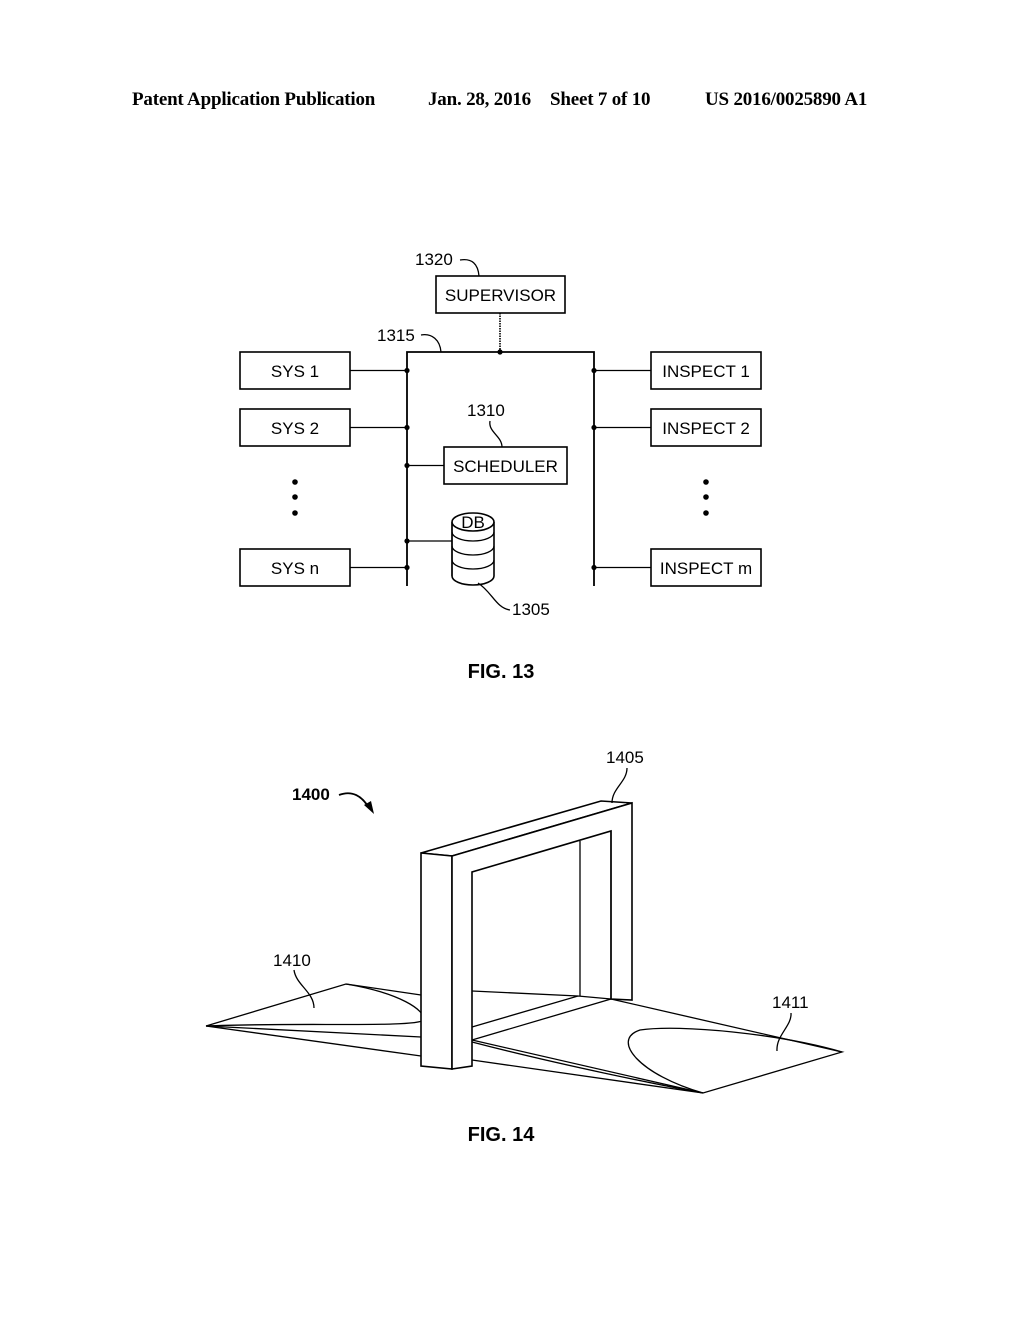 This screenshot has height=1320, width=1024. What do you see at coordinates (706, 428) in the screenshot?
I see `inspector-label: INSPECT 2` at bounding box center [706, 428].